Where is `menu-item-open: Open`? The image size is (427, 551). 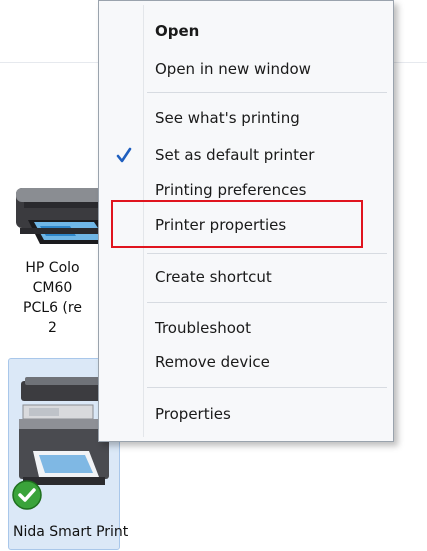
menu-item-open: Open is located at coordinates (245, 31).